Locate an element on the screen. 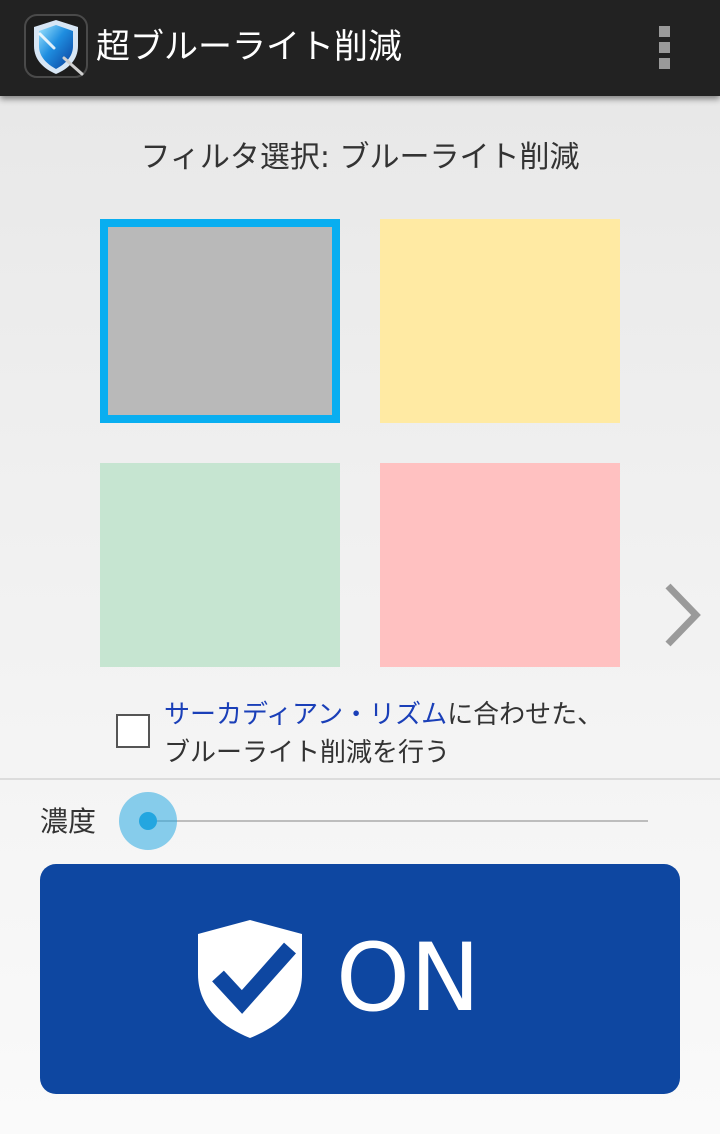  app-title: 超ブルーライト削減 is located at coordinates (249, 47).